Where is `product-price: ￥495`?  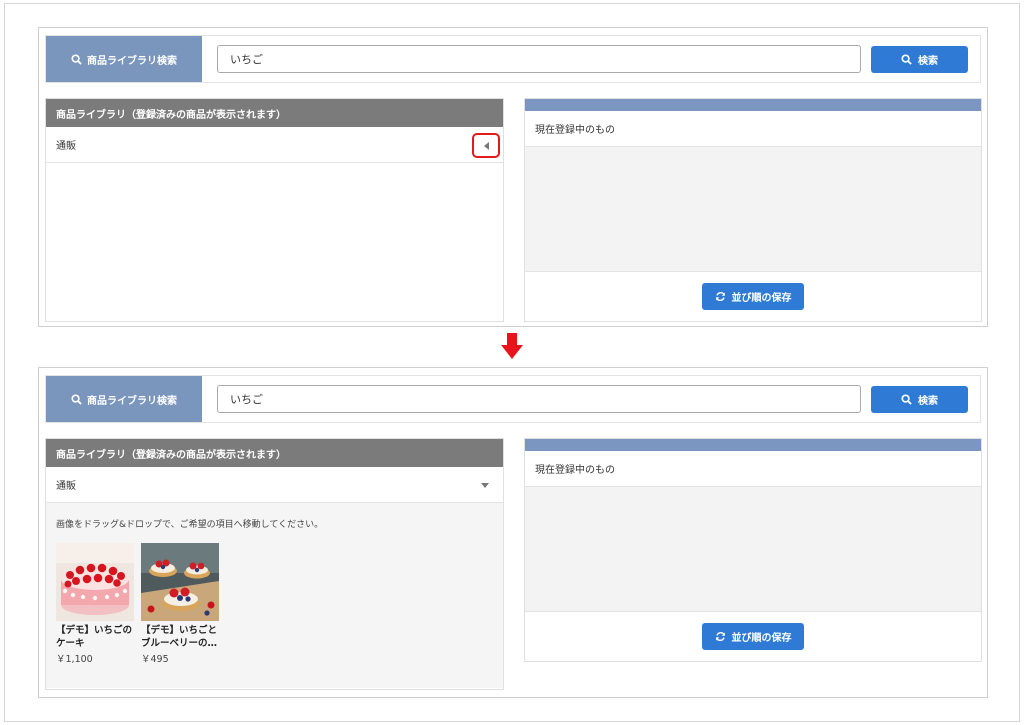 product-price: ￥495 is located at coordinates (155, 659).